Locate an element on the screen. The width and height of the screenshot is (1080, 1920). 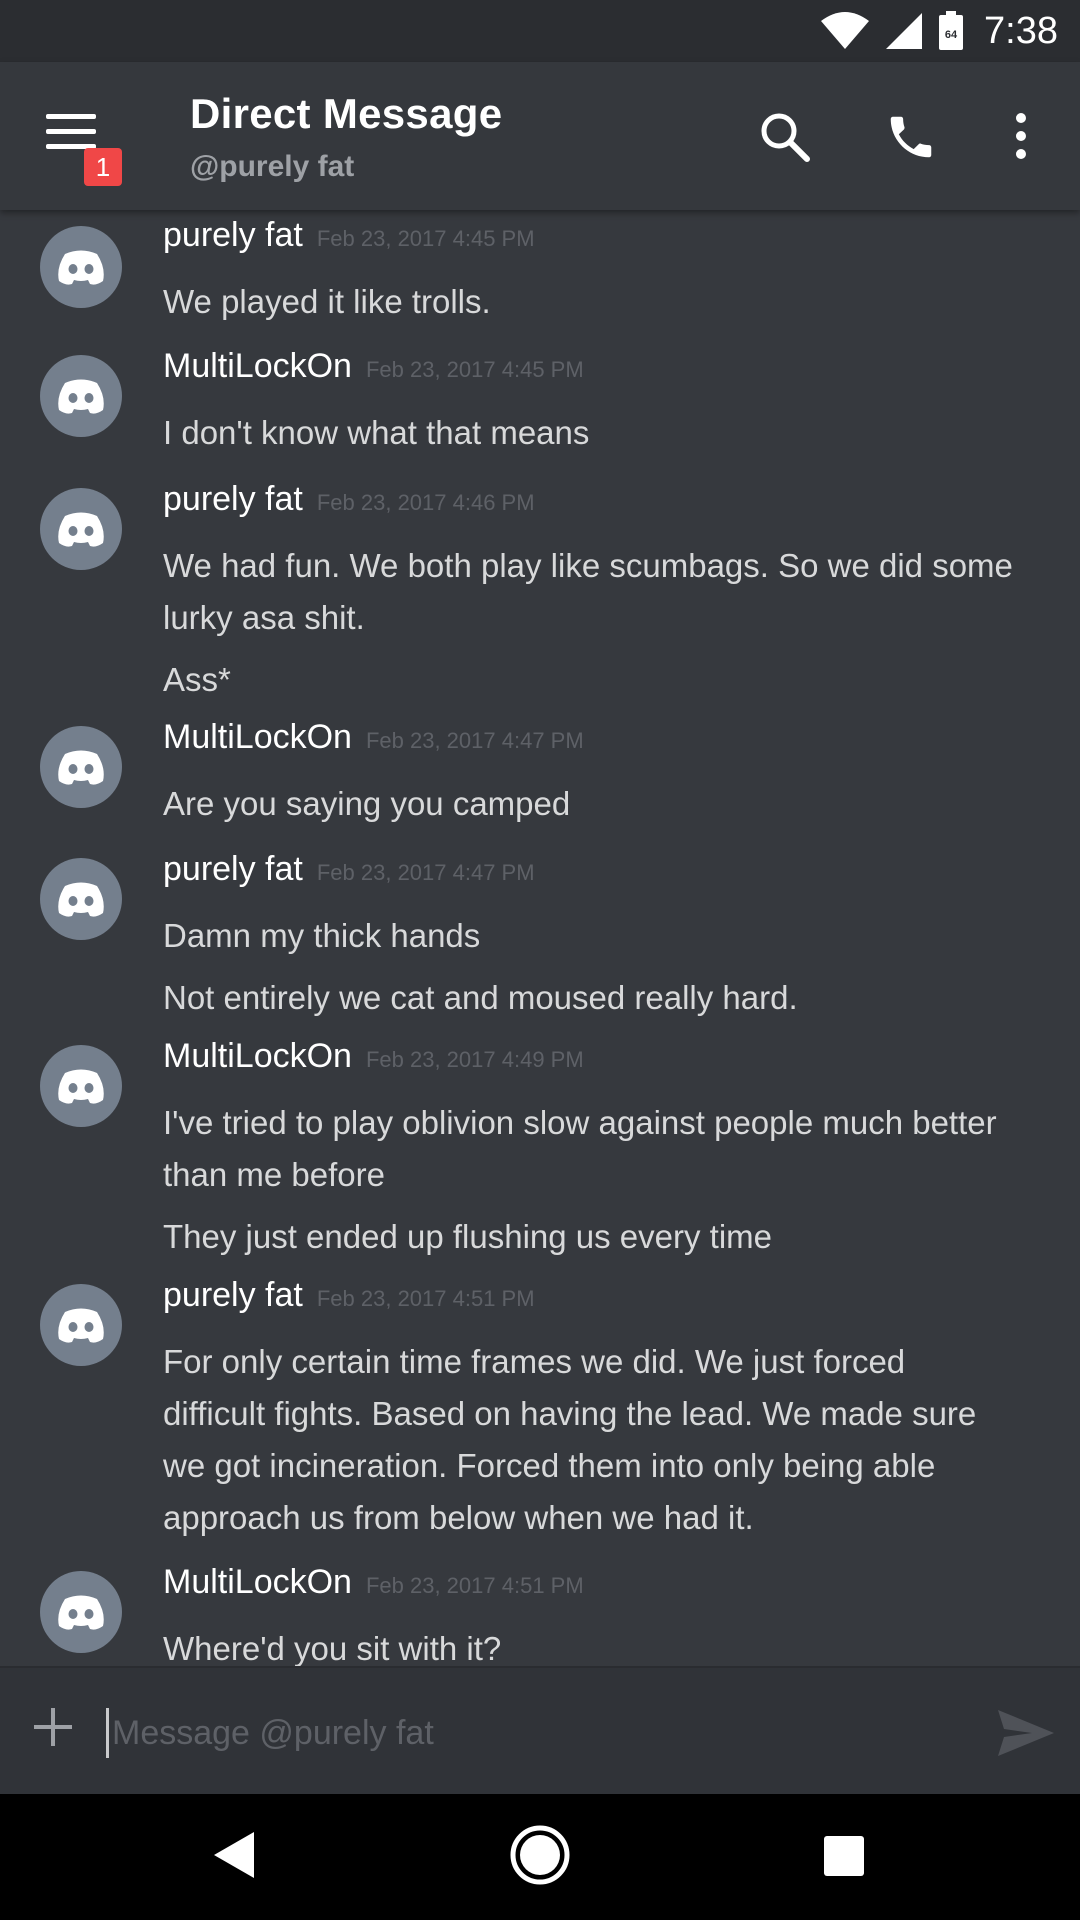
home-button is located at coordinates (540, 1857).